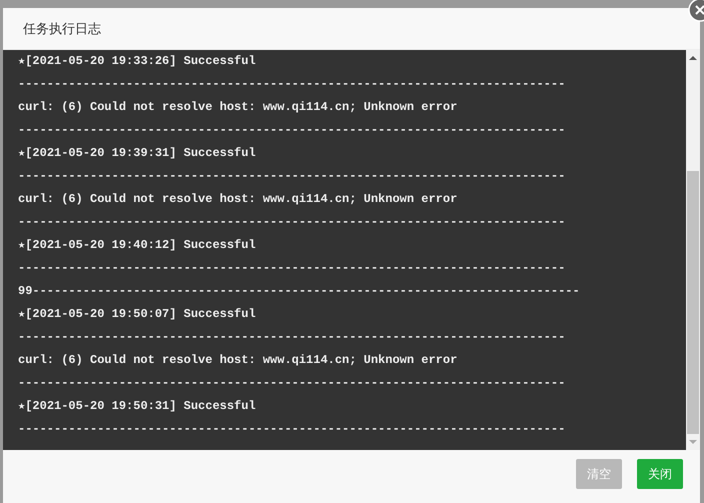 This screenshot has height=503, width=704. I want to click on log-line: ★[2021-05-20 19:50:31] Successful, so click(137, 406).